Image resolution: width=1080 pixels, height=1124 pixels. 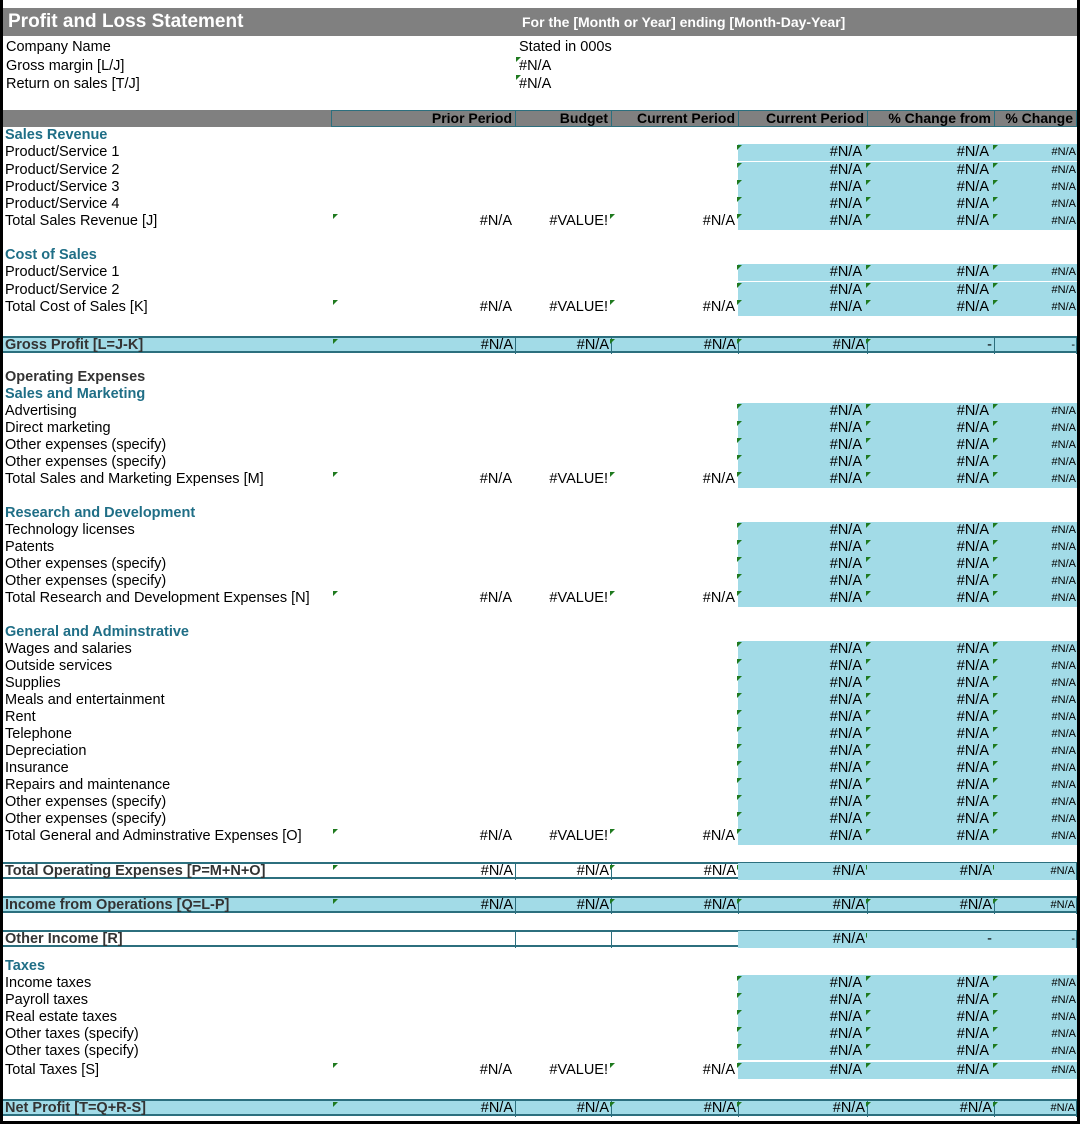 What do you see at coordinates (563, 871) in the screenshot?
I see `cell-budget: #N/A` at bounding box center [563, 871].